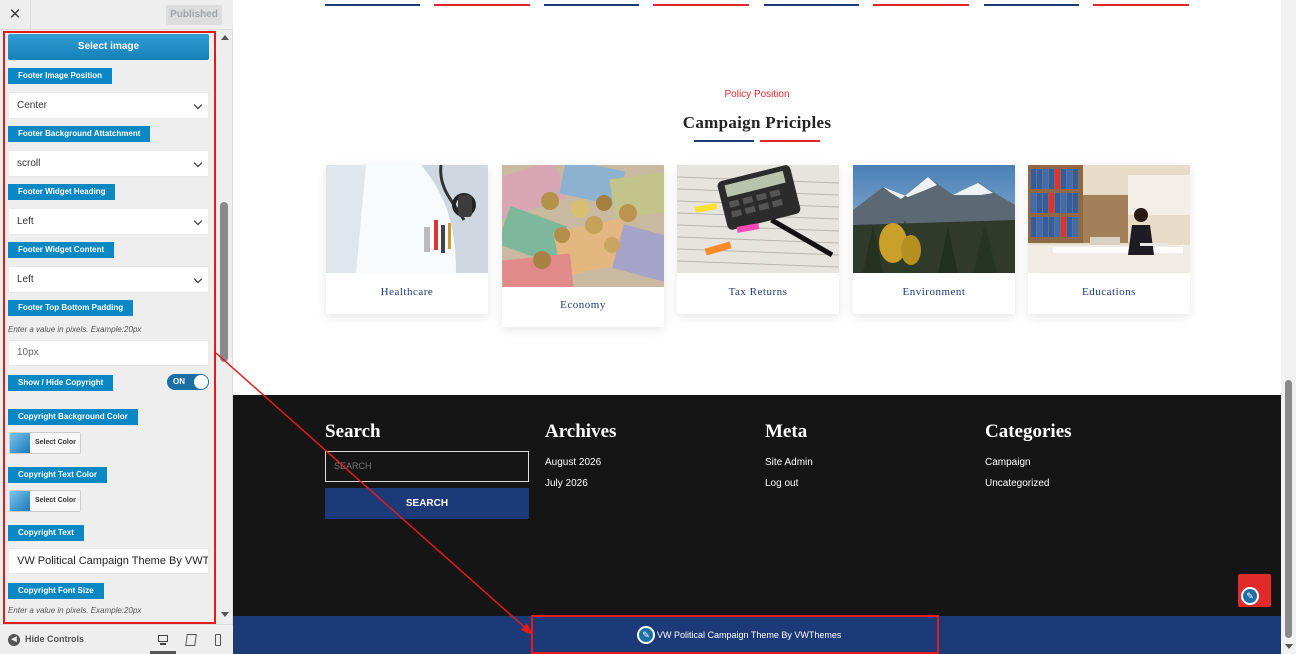 This screenshot has width=1296, height=654. I want to click on footer-bg-attachment-label: Footer Background Attatchment, so click(79, 134).